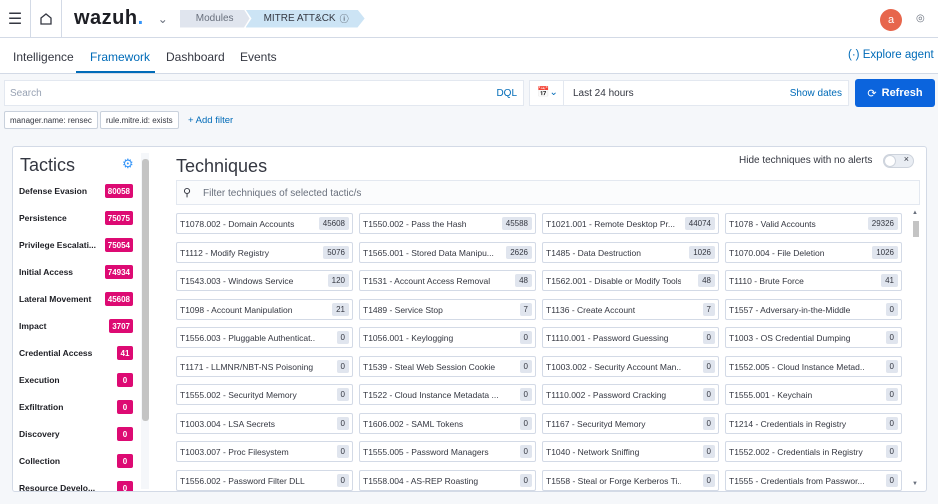 This screenshot has width=938, height=504. What do you see at coordinates (915, 213) in the screenshot?
I see `scroll-up-icon: ▲` at bounding box center [915, 213].